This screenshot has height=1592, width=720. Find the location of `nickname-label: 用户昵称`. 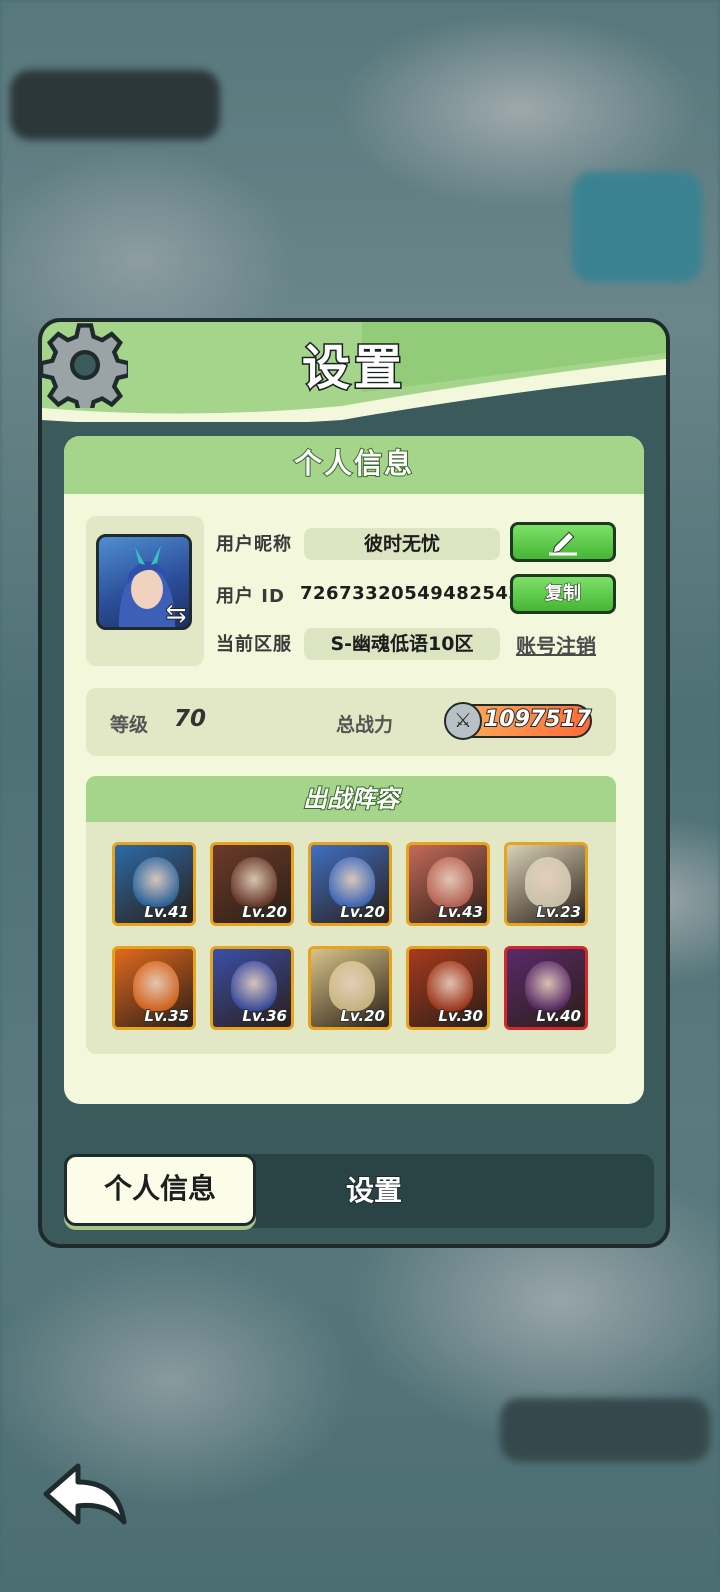

nickname-label: 用户昵称 is located at coordinates (254, 544).